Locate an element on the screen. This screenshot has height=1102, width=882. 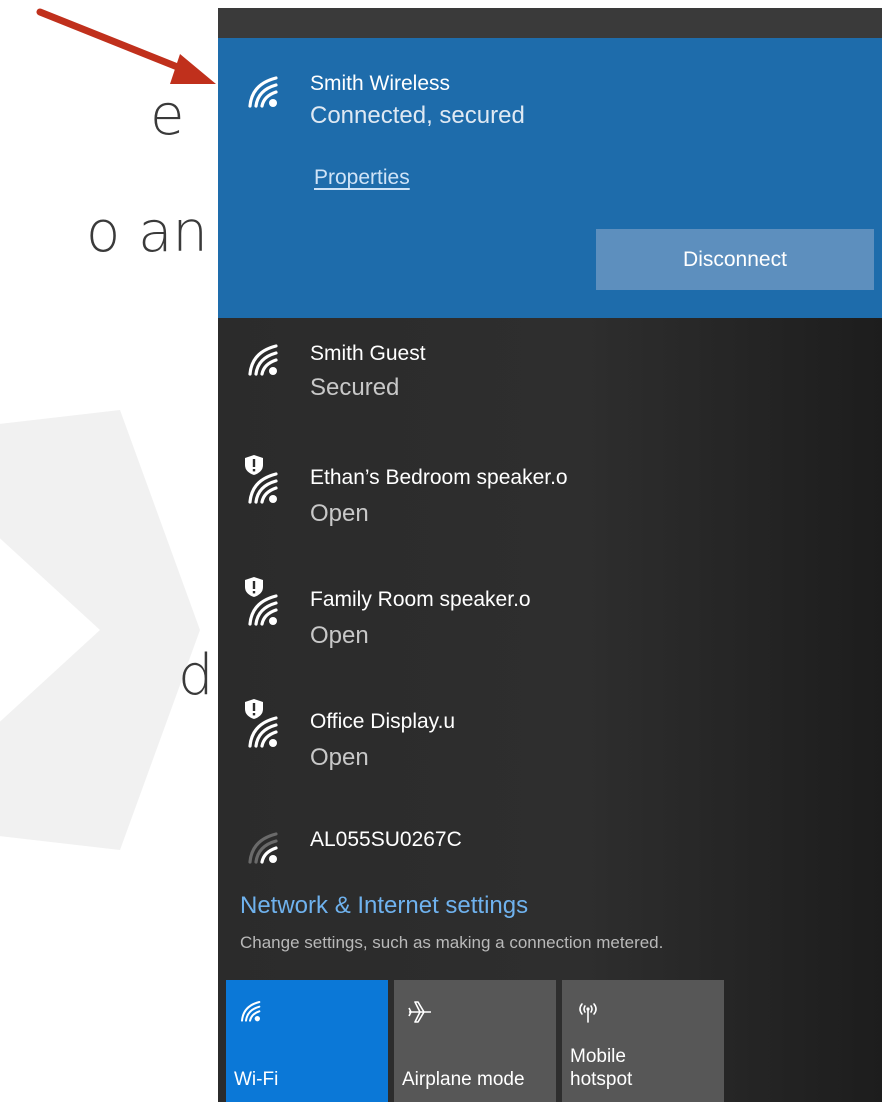
slide-text-fragment: o an is located at coordinates (147, 232).